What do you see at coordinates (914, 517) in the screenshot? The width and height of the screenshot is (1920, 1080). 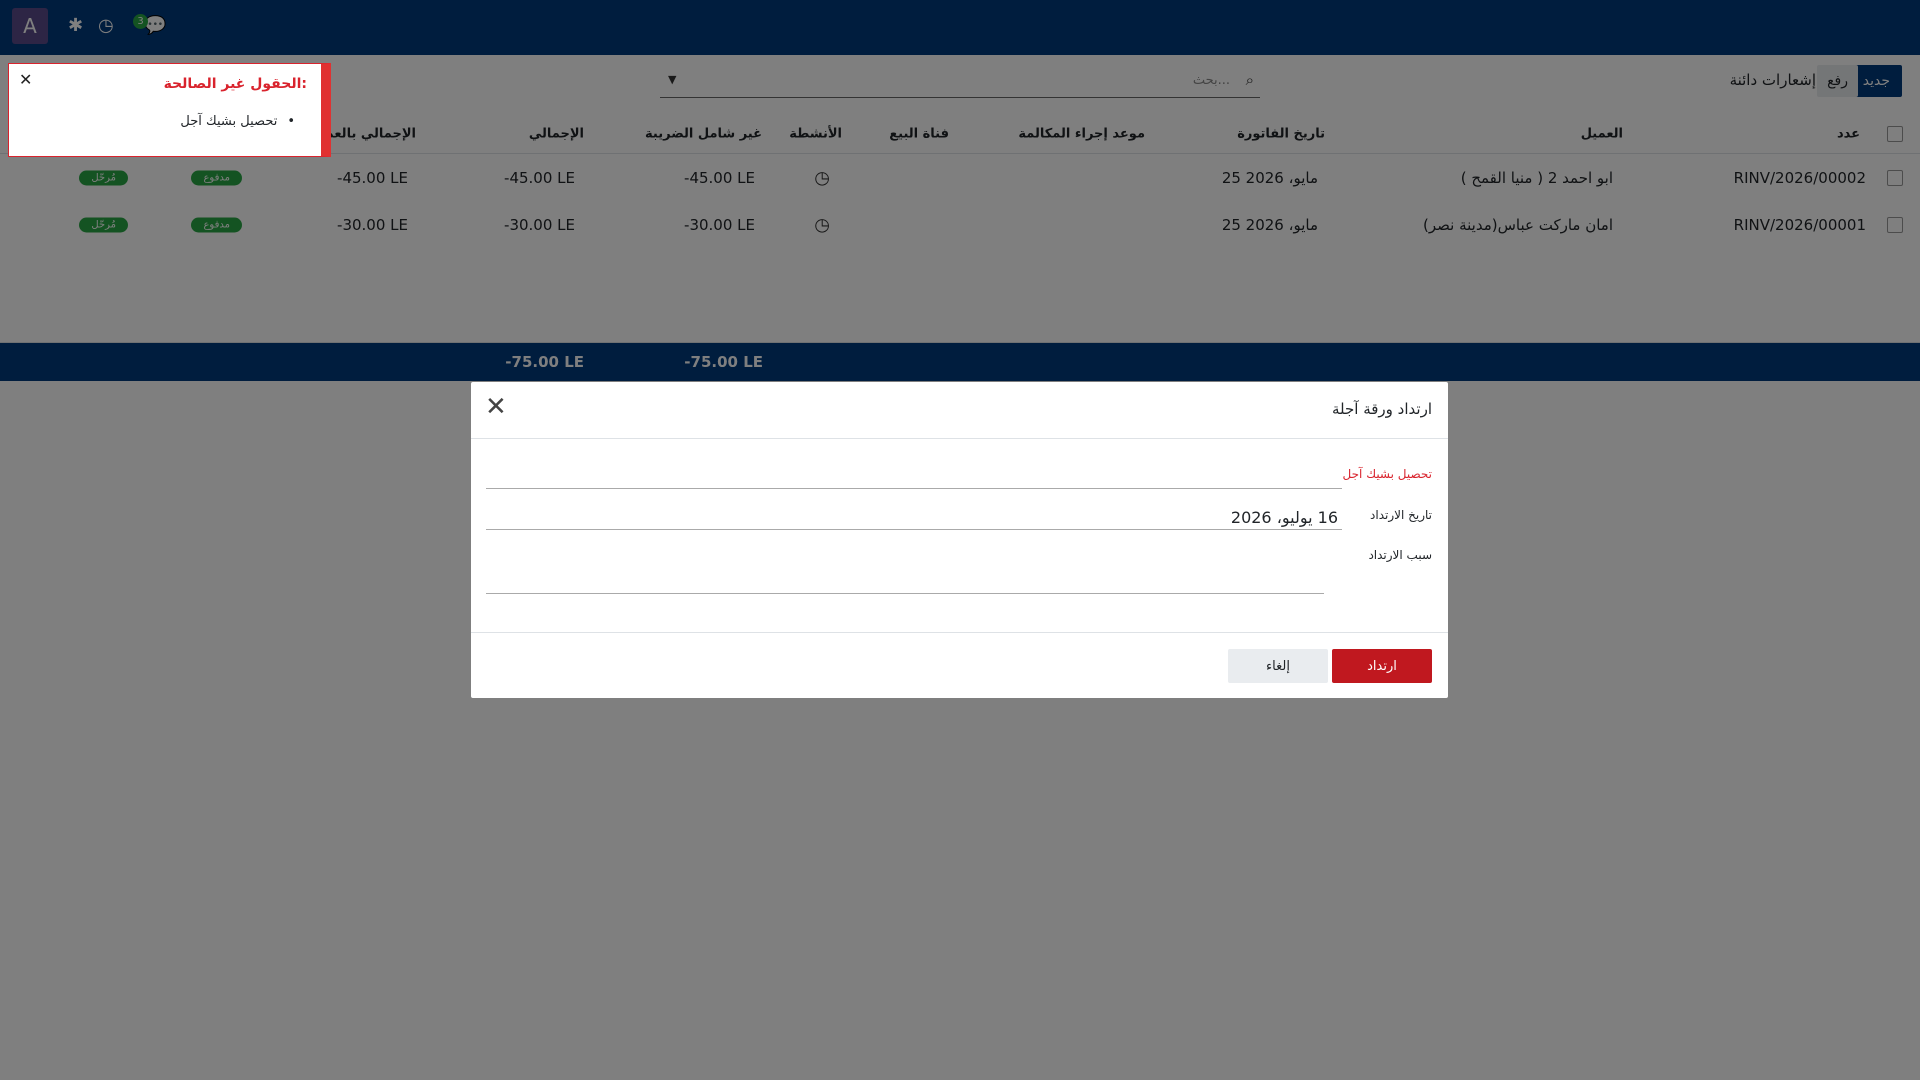 I see `bounce-date-field: 16 يوليو، 2026` at bounding box center [914, 517].